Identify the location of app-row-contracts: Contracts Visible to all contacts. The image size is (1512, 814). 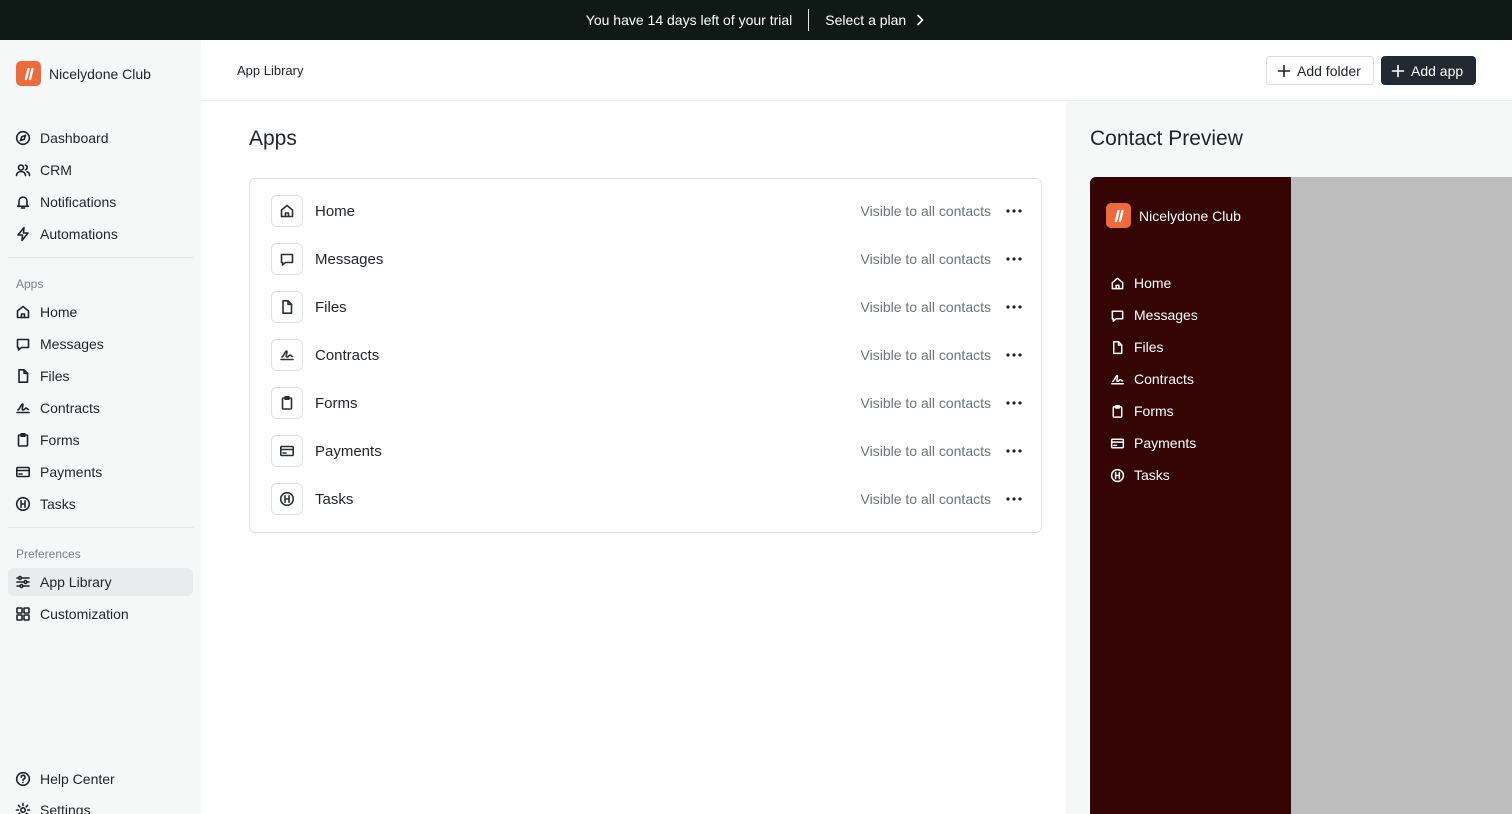
(647, 355).